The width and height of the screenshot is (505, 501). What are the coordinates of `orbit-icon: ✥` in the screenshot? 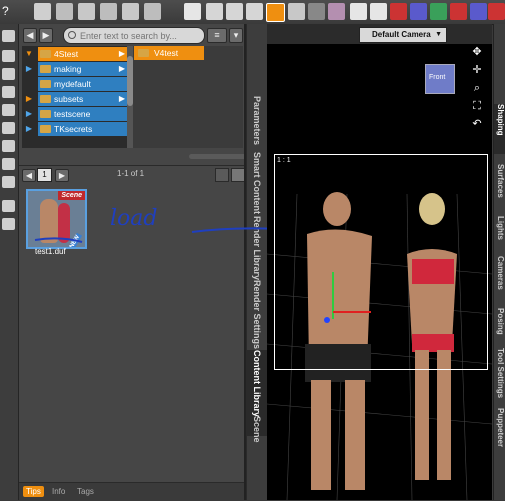 It's located at (477, 52).